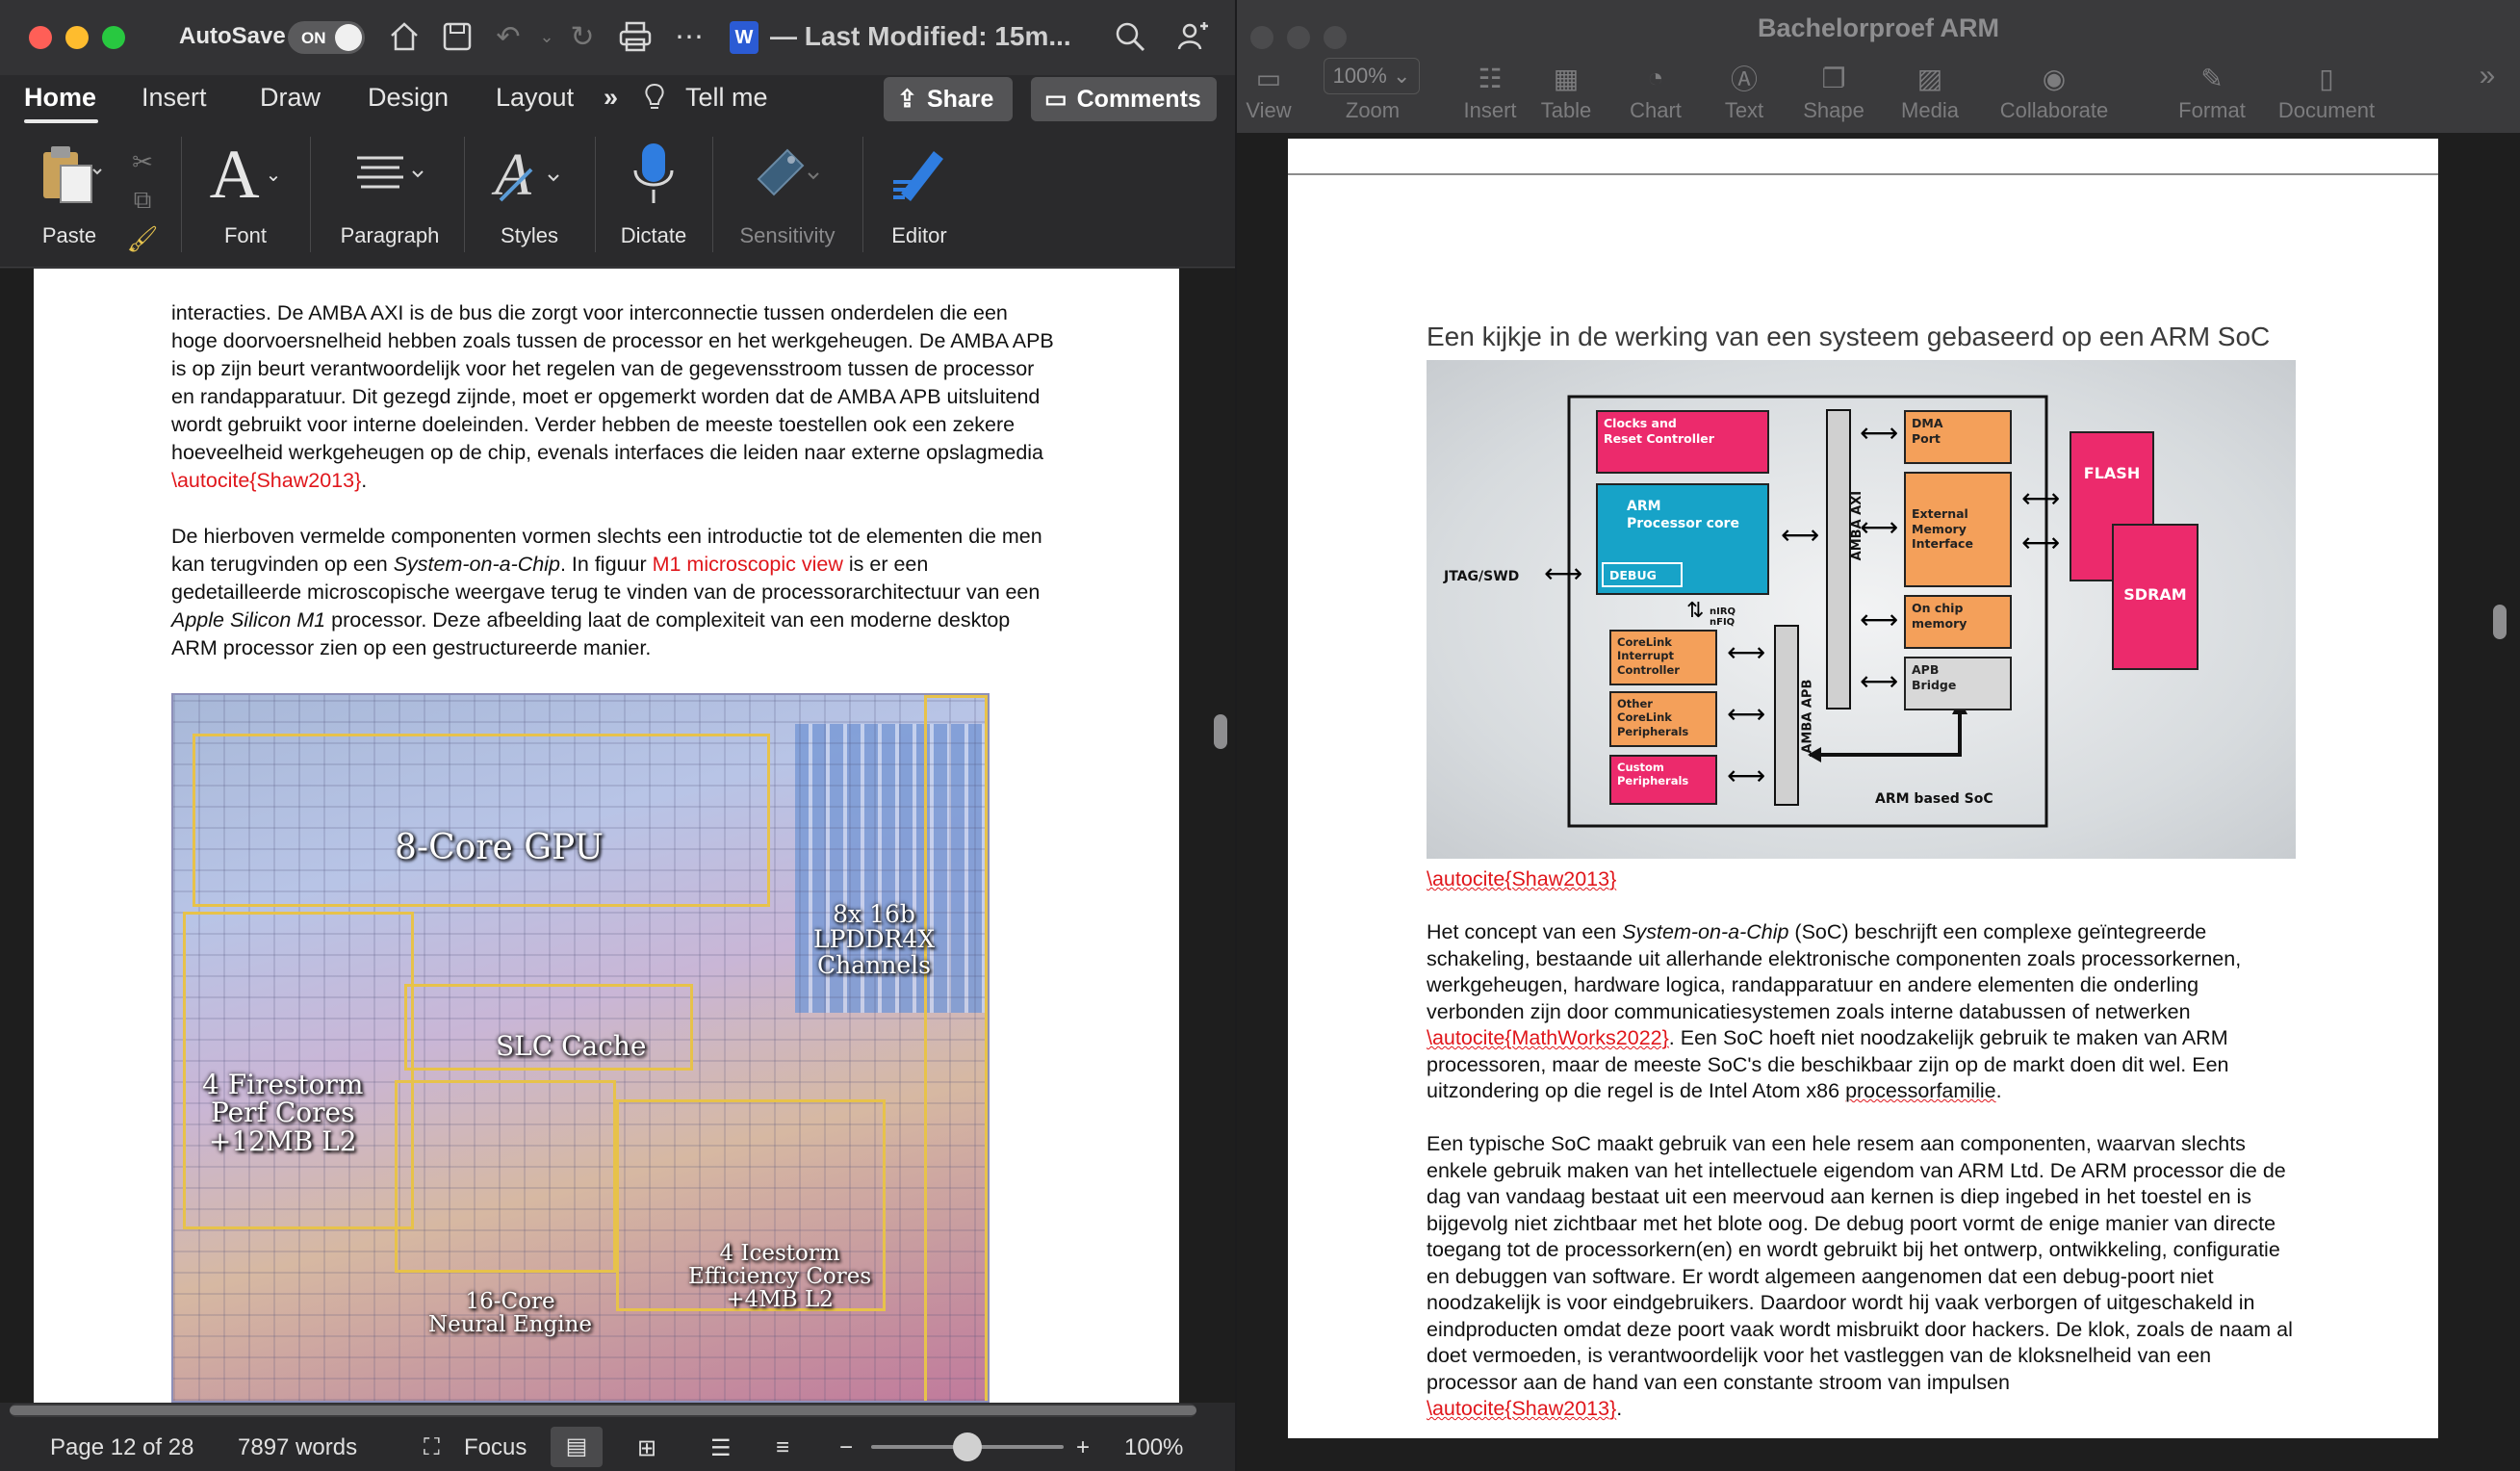 The width and height of the screenshot is (2520, 1471). Describe the element at coordinates (1193, 36) in the screenshot. I see `share-person-icon` at that location.